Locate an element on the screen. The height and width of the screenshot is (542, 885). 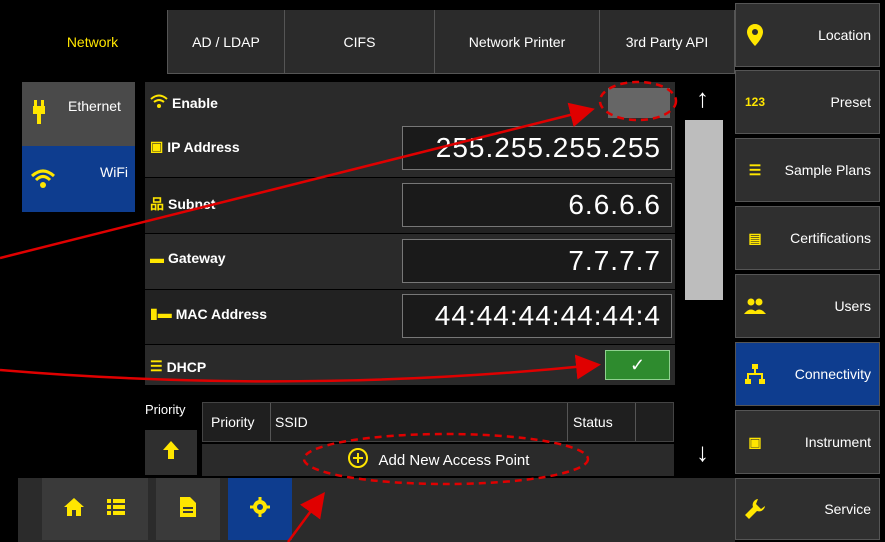
annotation-ellipse-add is located at coordinates (446, 459).